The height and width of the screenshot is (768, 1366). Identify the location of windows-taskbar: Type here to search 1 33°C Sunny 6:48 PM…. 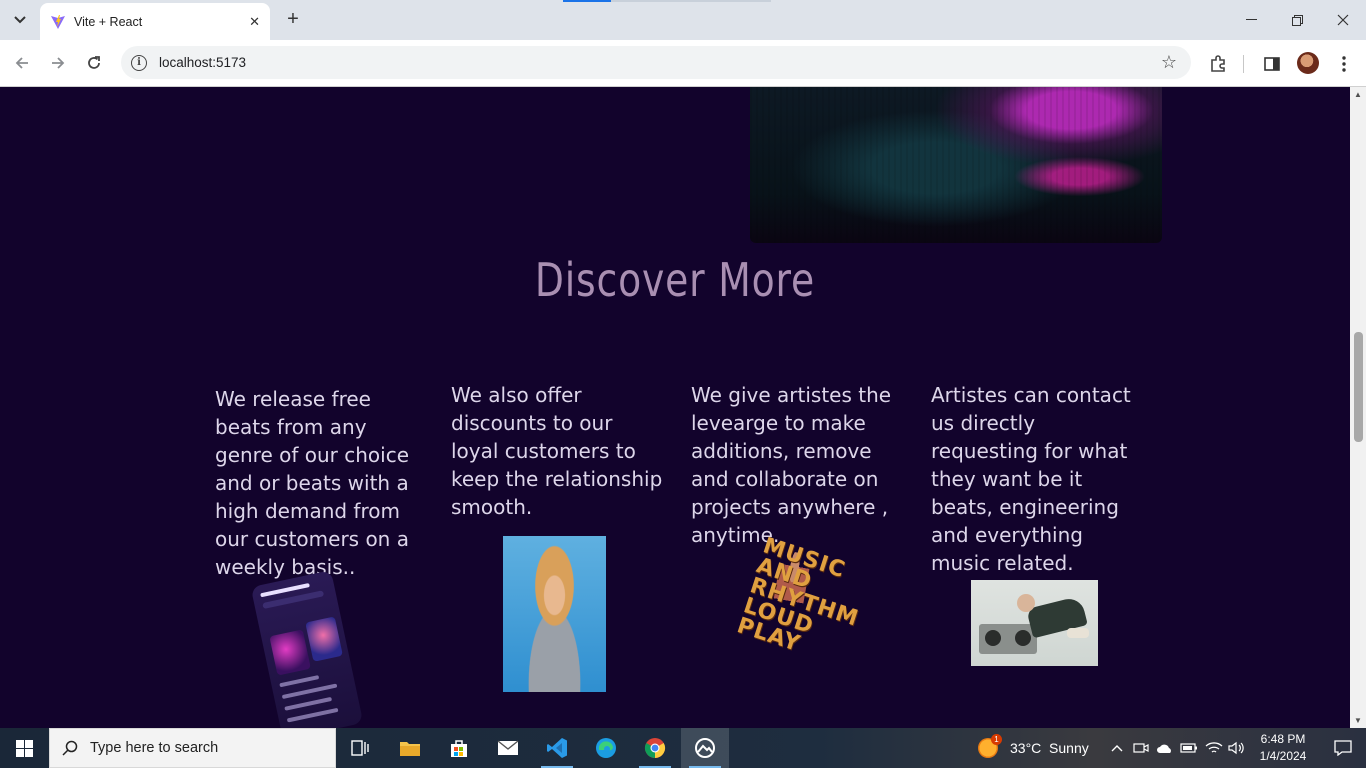
(683, 748).